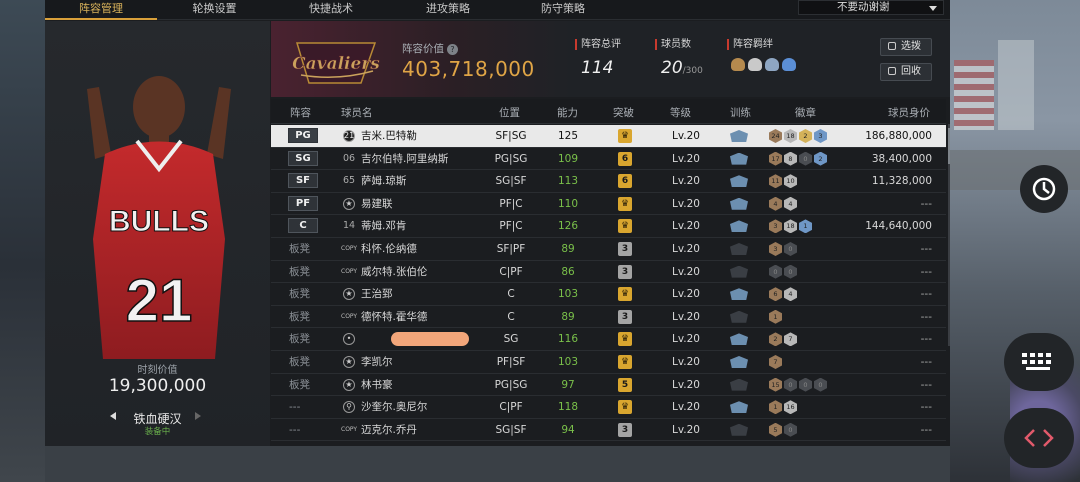 This screenshot has width=1080, height=482. What do you see at coordinates (384, 181) in the screenshot?
I see `player-name: 萨姆.琼斯` at bounding box center [384, 181].